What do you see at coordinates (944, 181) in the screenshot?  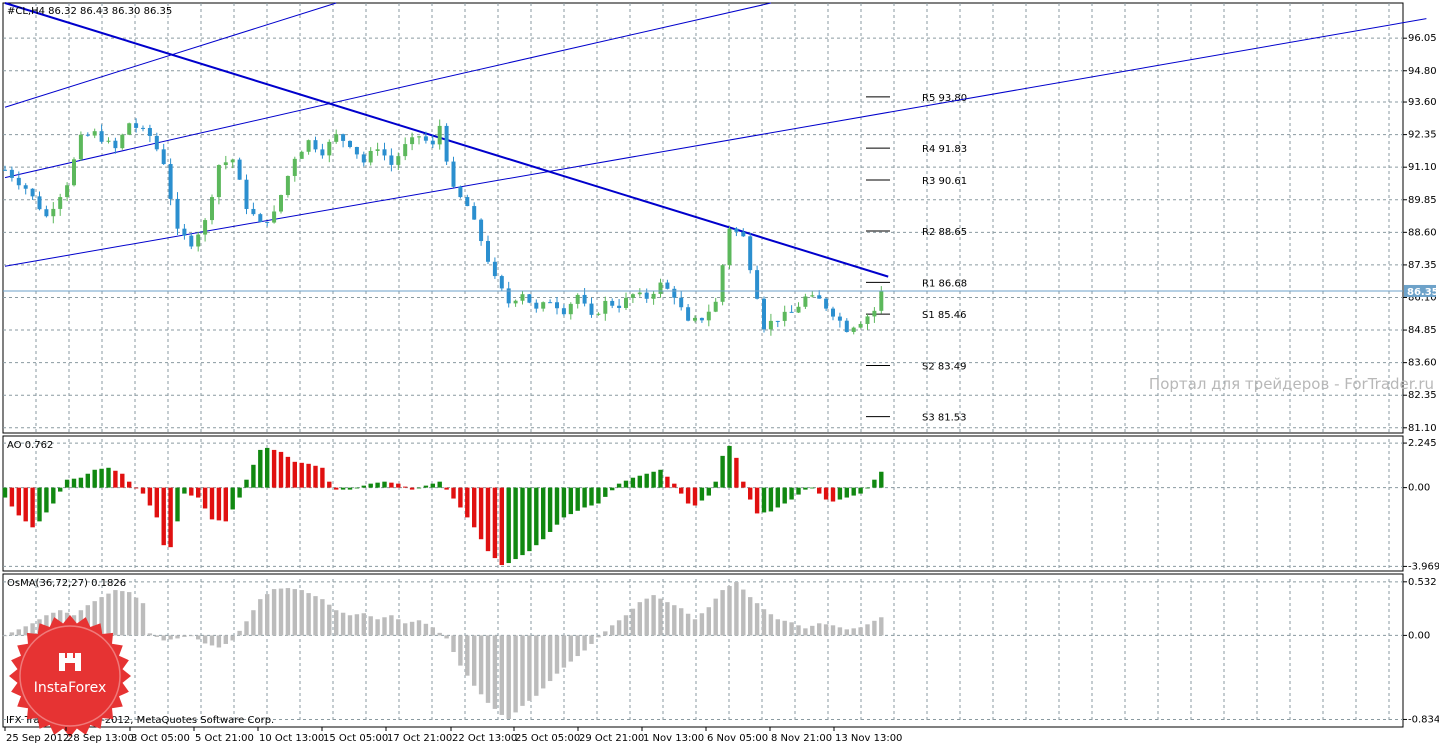 I see `pivot-label: R3 90.61` at bounding box center [944, 181].